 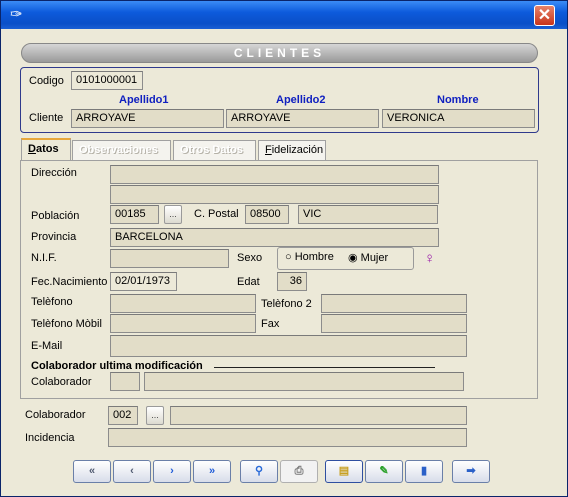 I want to click on first-record-button: «, so click(x=92, y=471).